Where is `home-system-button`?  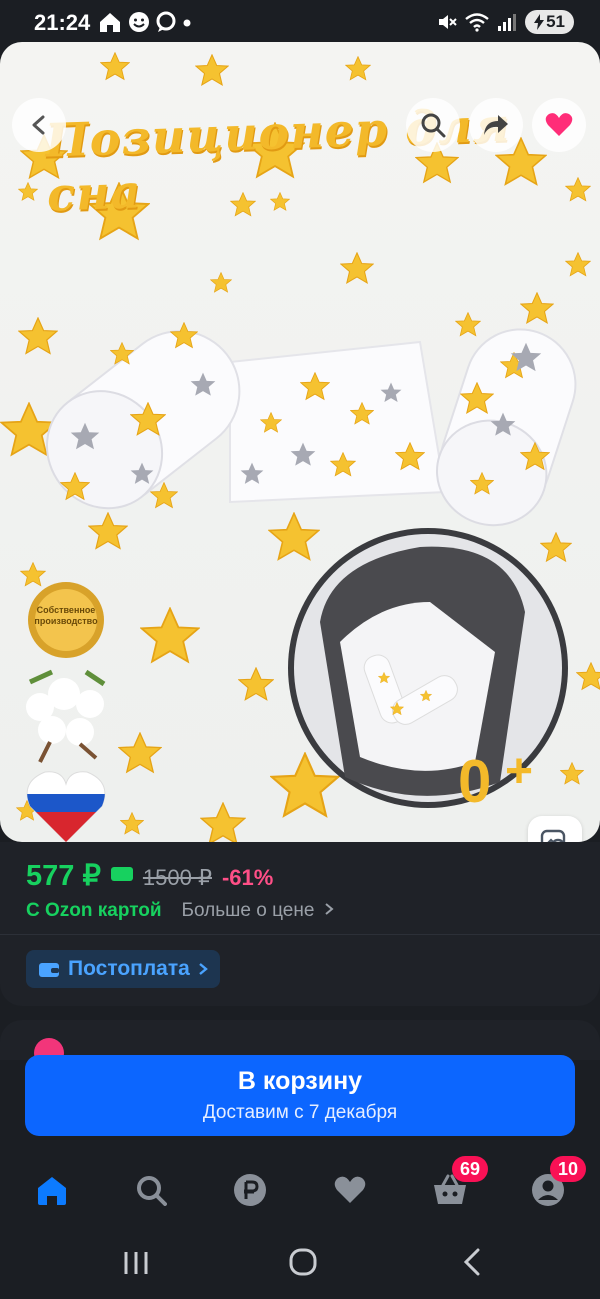 home-system-button is located at coordinates (303, 1262).